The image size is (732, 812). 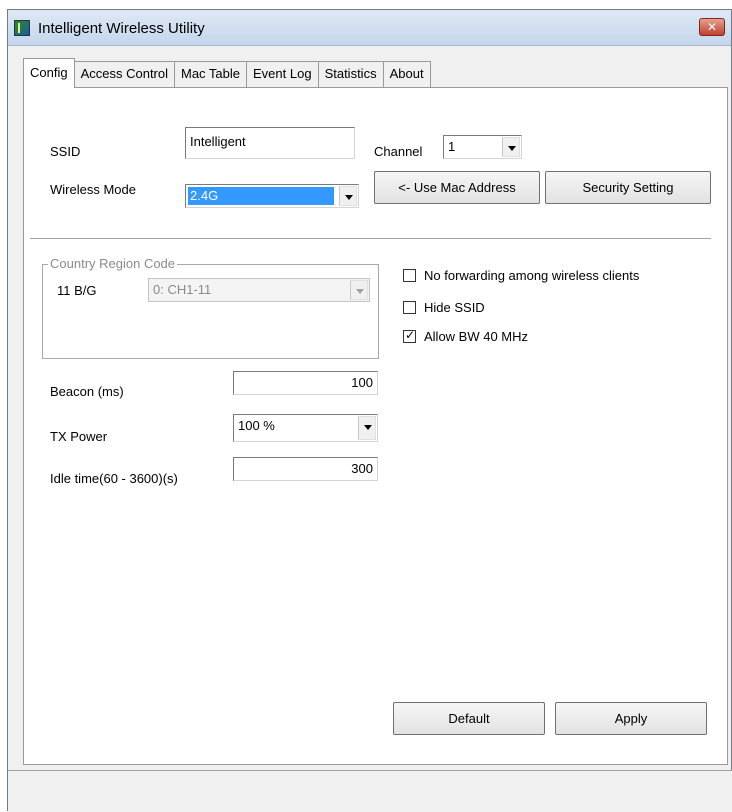 What do you see at coordinates (22, 28) in the screenshot?
I see `app-icon` at bounding box center [22, 28].